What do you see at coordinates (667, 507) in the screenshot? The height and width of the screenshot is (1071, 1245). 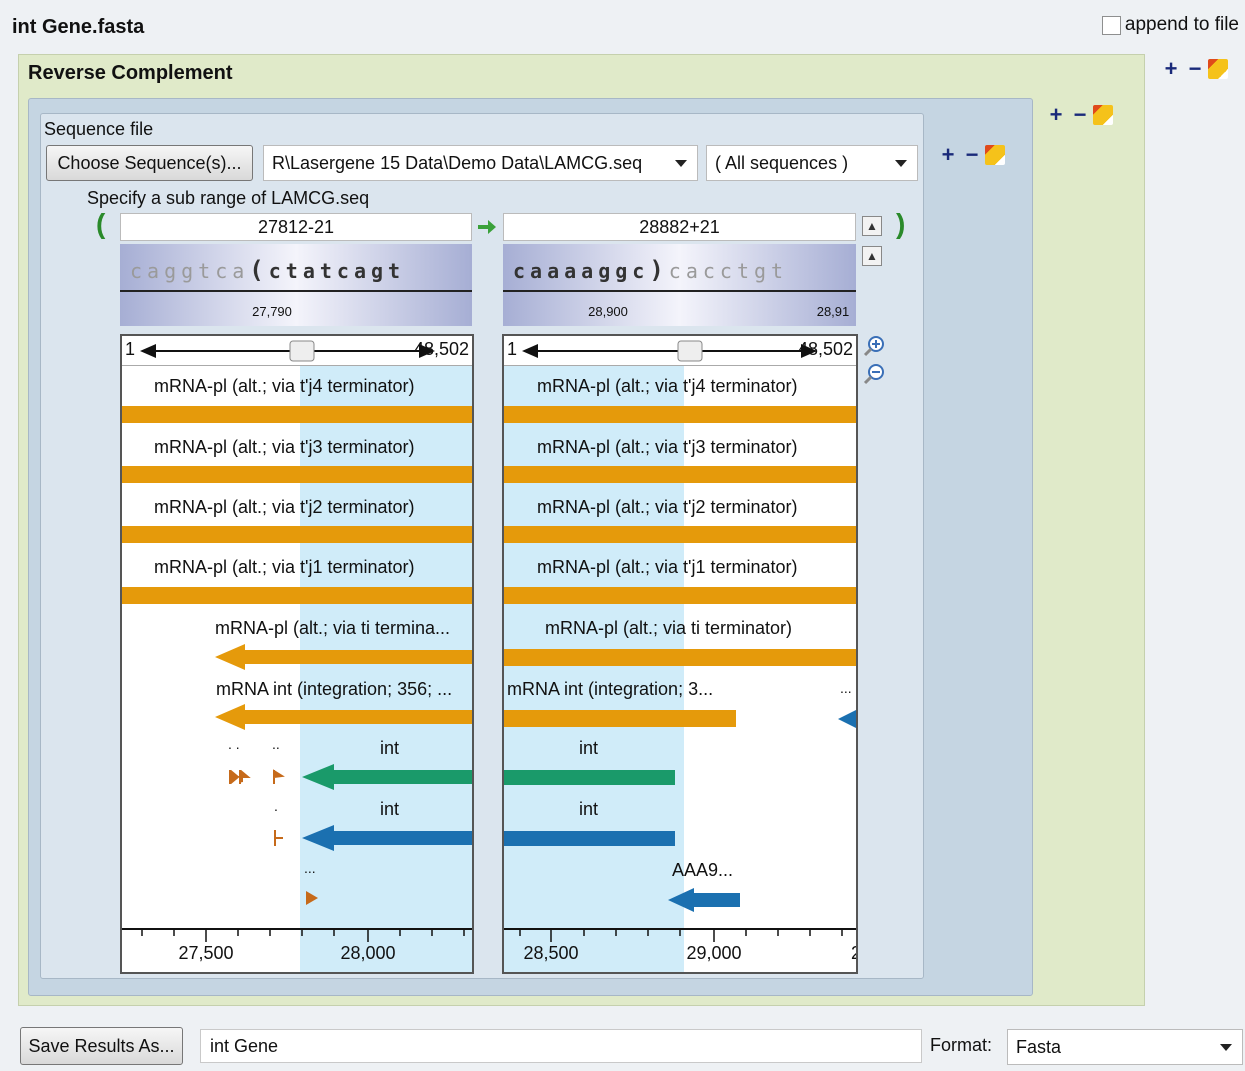 I see `feature-label: mRNA-pl (alt.; via t'j2 terminator)` at bounding box center [667, 507].